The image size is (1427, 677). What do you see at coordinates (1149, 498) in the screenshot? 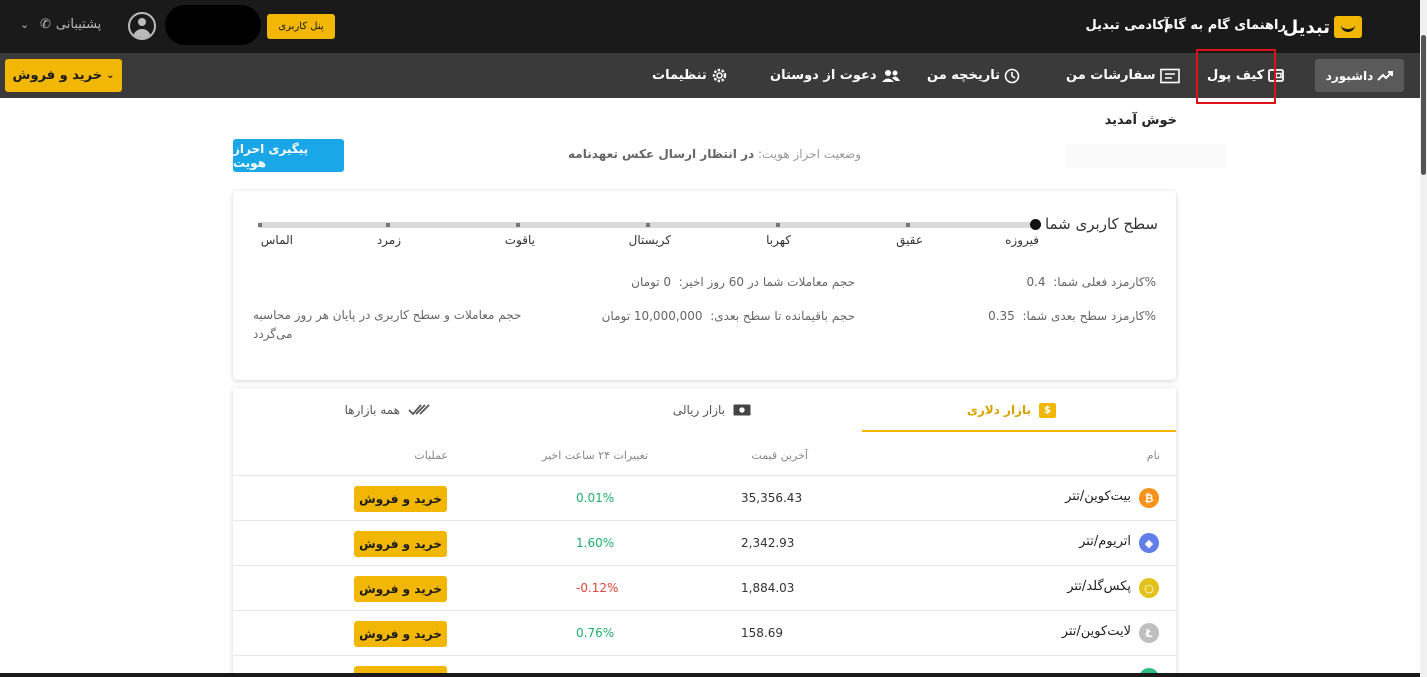
I see `bitcoin-icon: ₿` at bounding box center [1149, 498].